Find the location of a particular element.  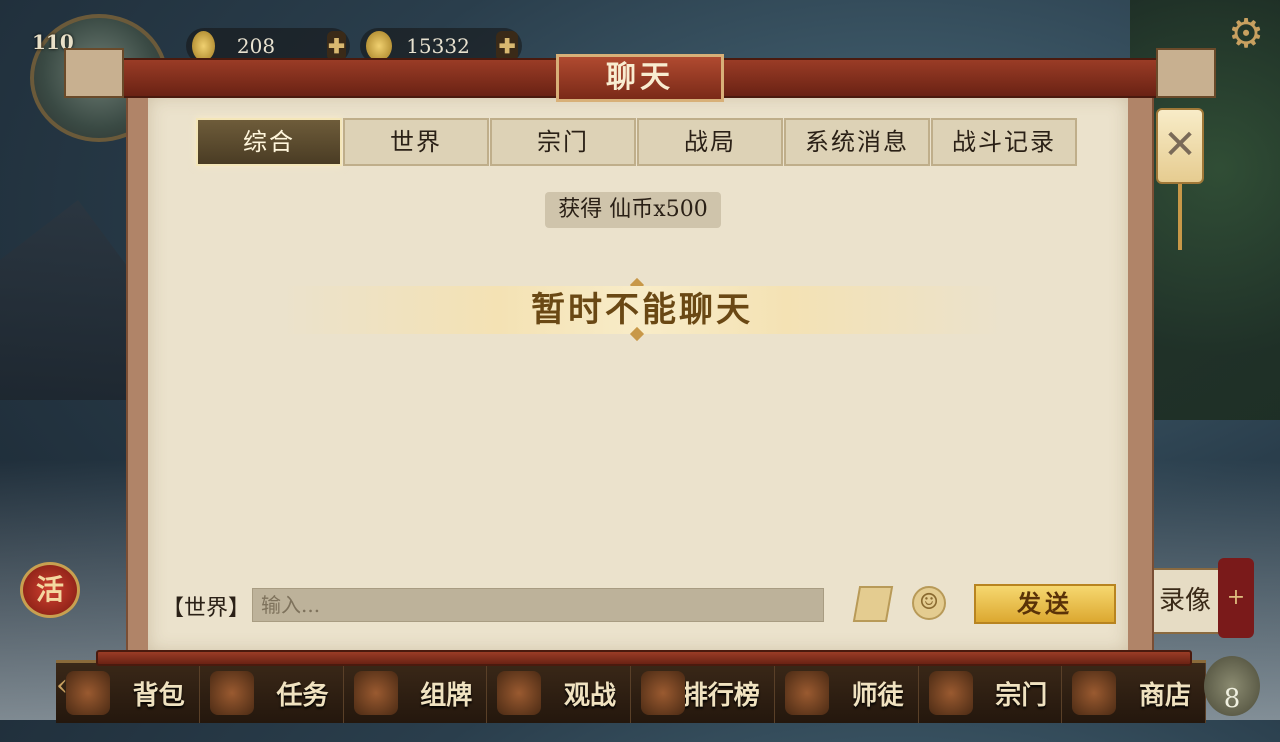

chat-disabled-banner: 暂时不能聊天 is located at coordinates (642, 310).